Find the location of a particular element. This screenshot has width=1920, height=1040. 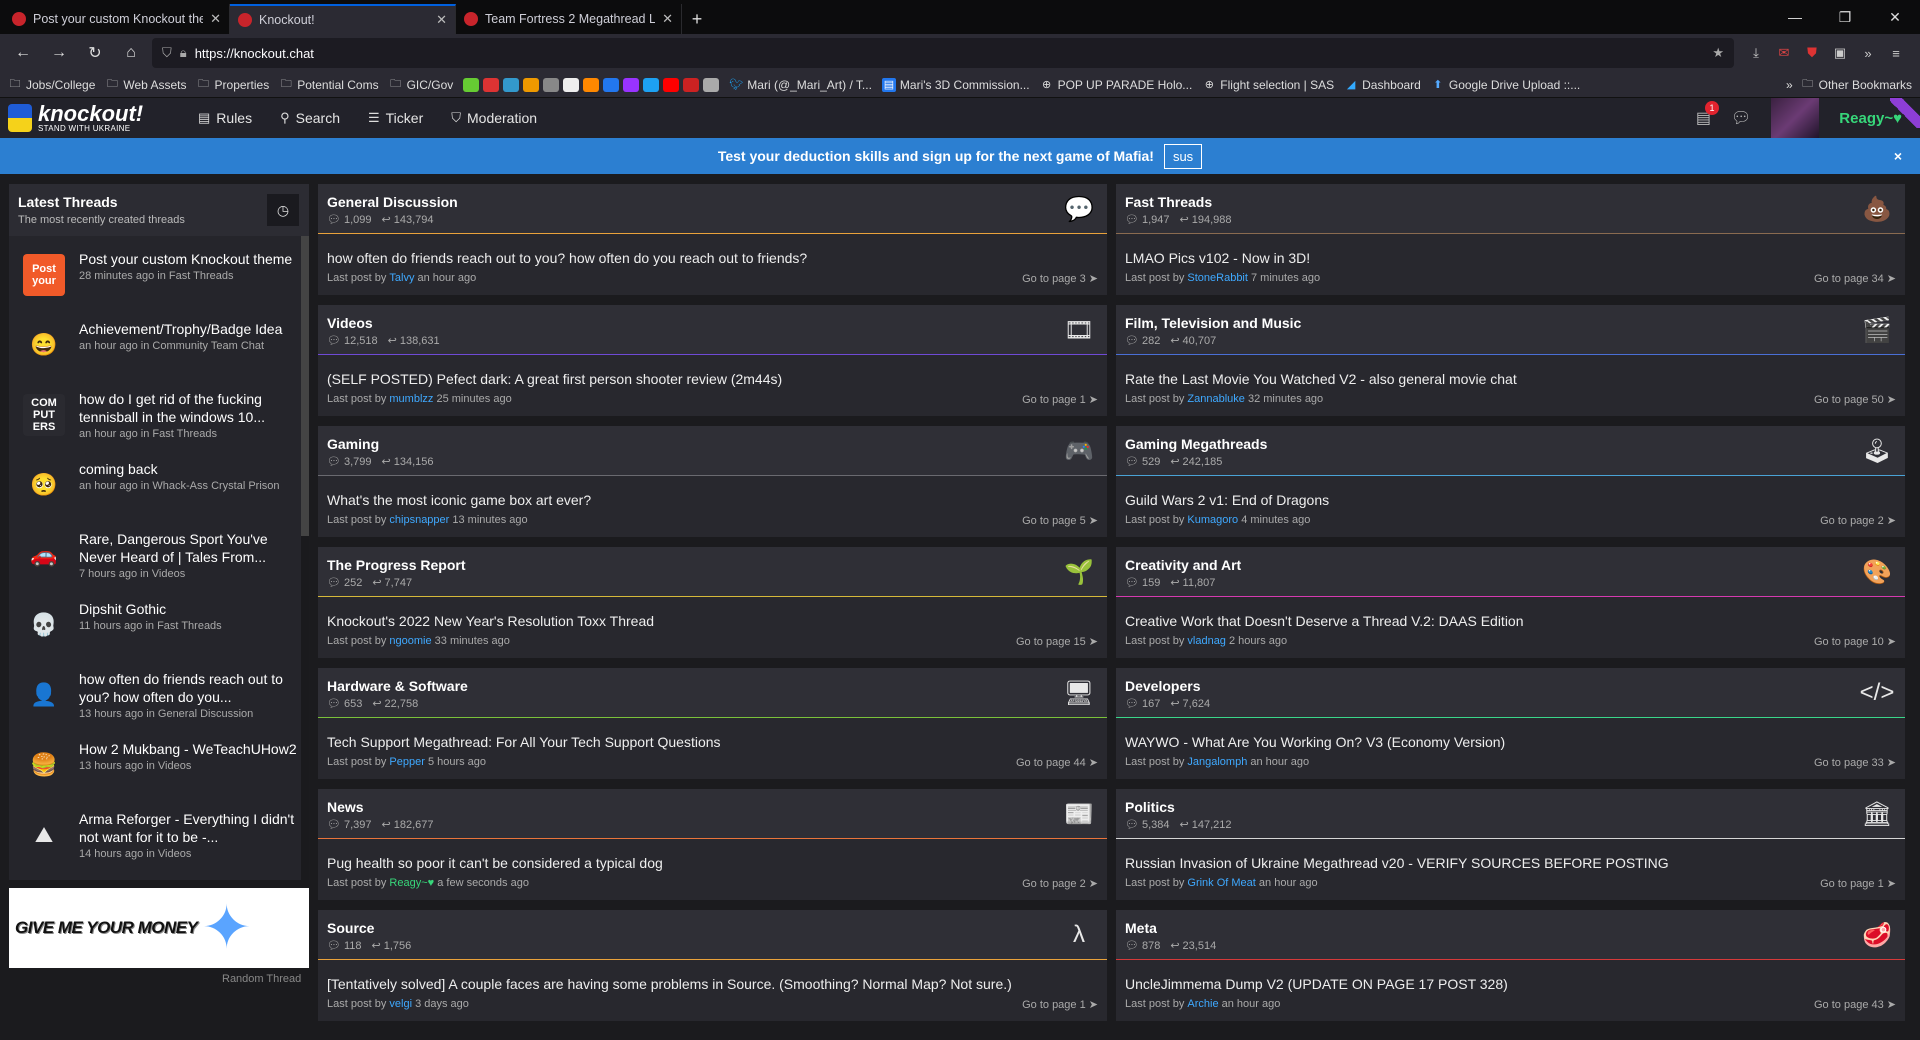

last-post-user: Kumagoro is located at coordinates (1212, 520).